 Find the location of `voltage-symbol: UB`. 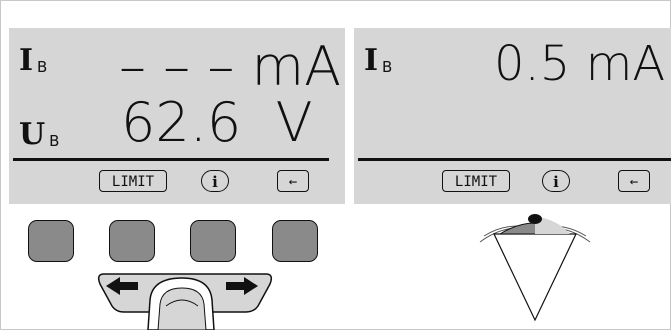

voltage-symbol: UB is located at coordinates (39, 134).